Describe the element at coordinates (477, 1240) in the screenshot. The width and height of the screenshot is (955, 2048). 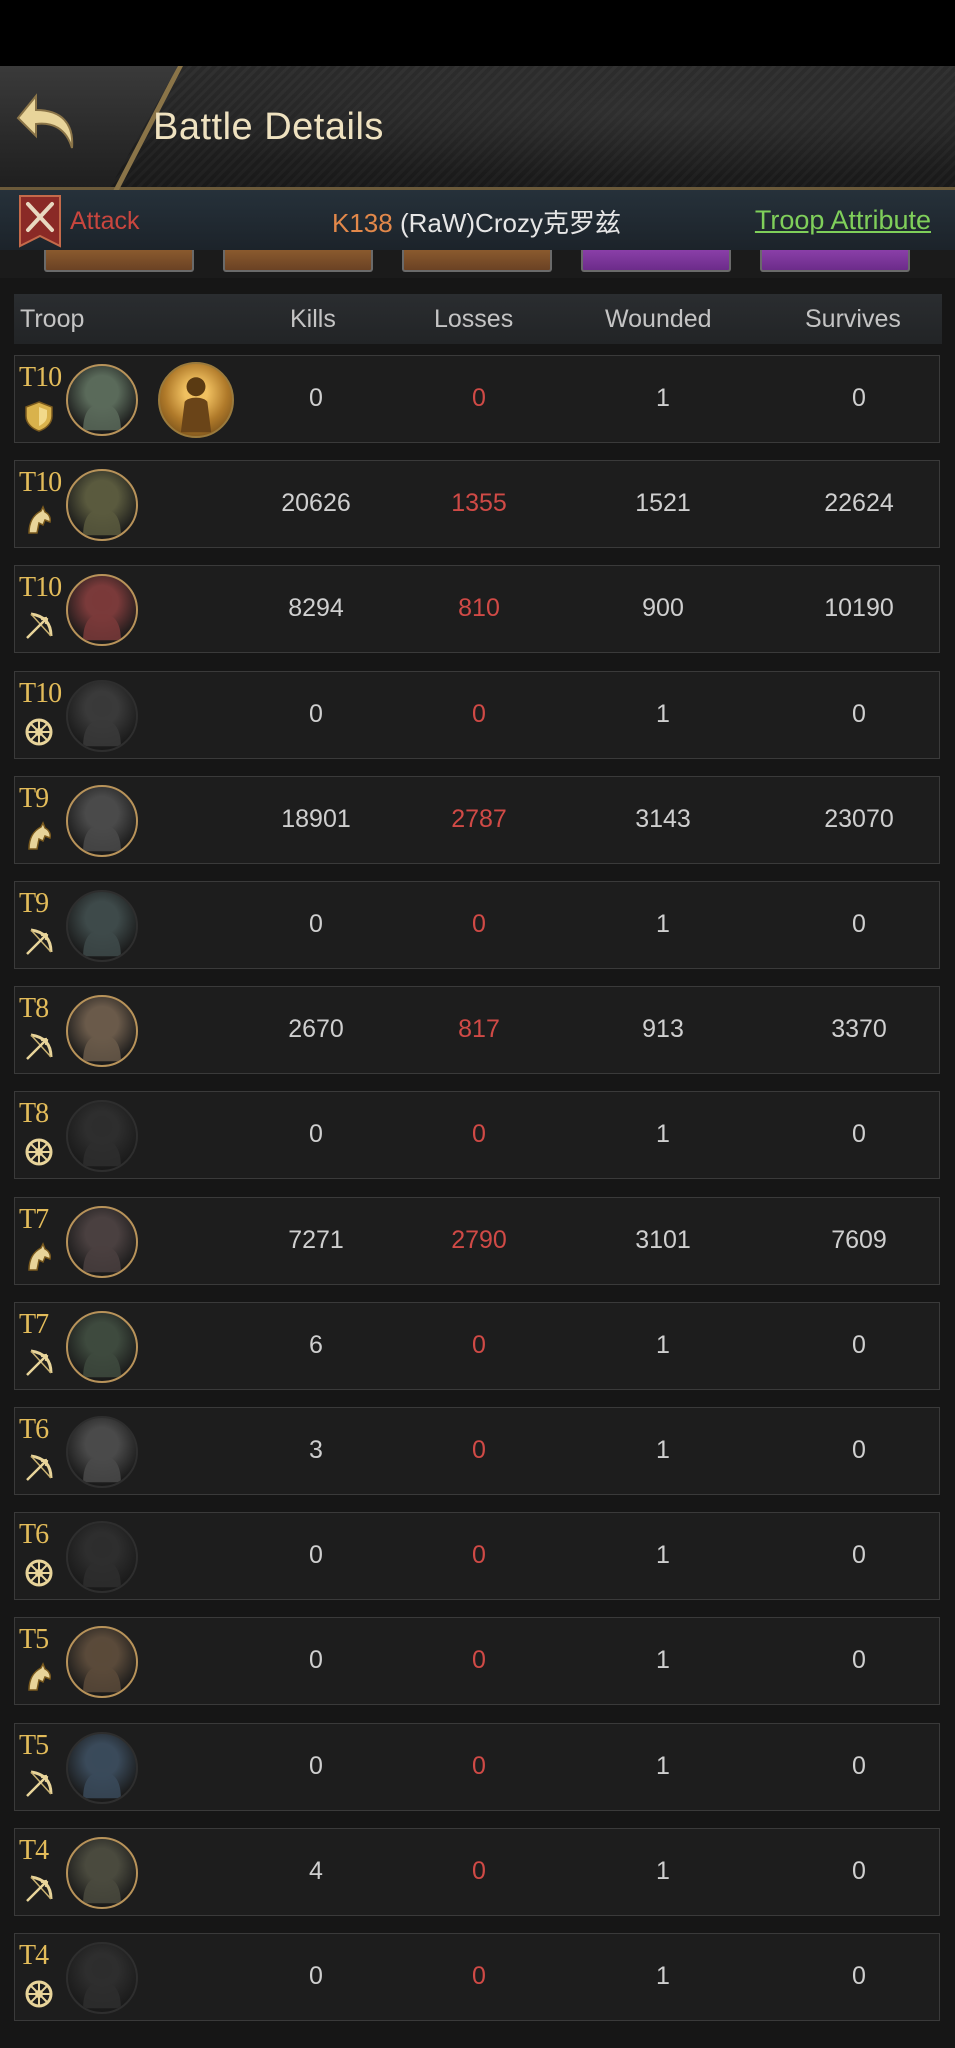
I see `troop-row: T7 7271 2790 3101 7609` at that location.